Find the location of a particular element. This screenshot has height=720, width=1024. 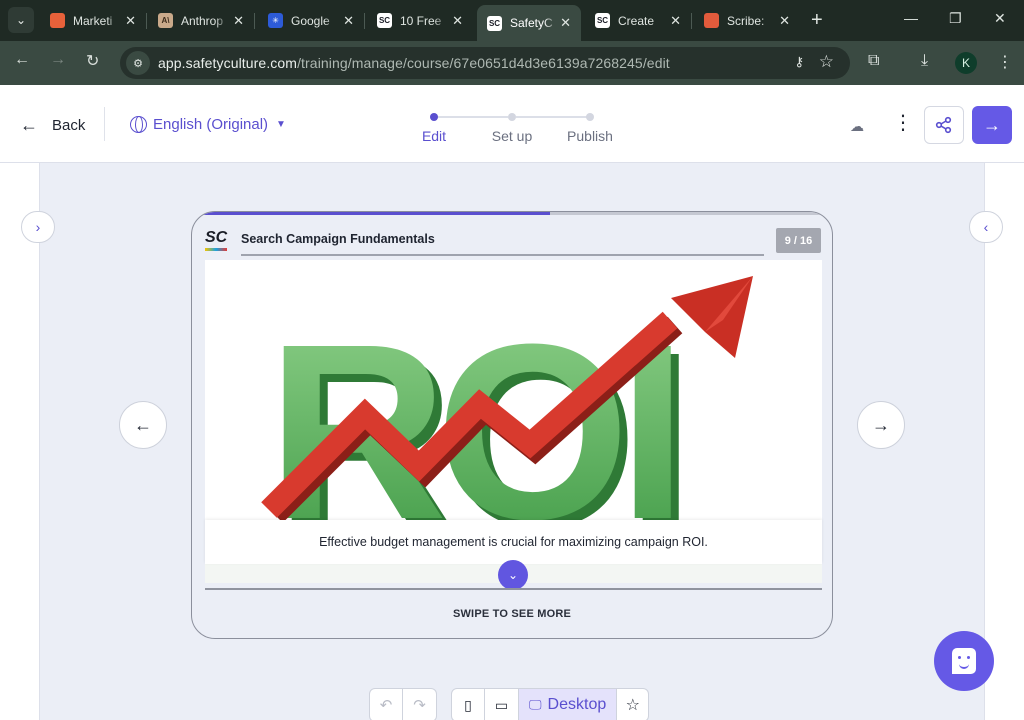

view-controls: ↶ ↷ ▯ ▭ 🖵 Desktop ☆ is located at coordinates (509, 704).